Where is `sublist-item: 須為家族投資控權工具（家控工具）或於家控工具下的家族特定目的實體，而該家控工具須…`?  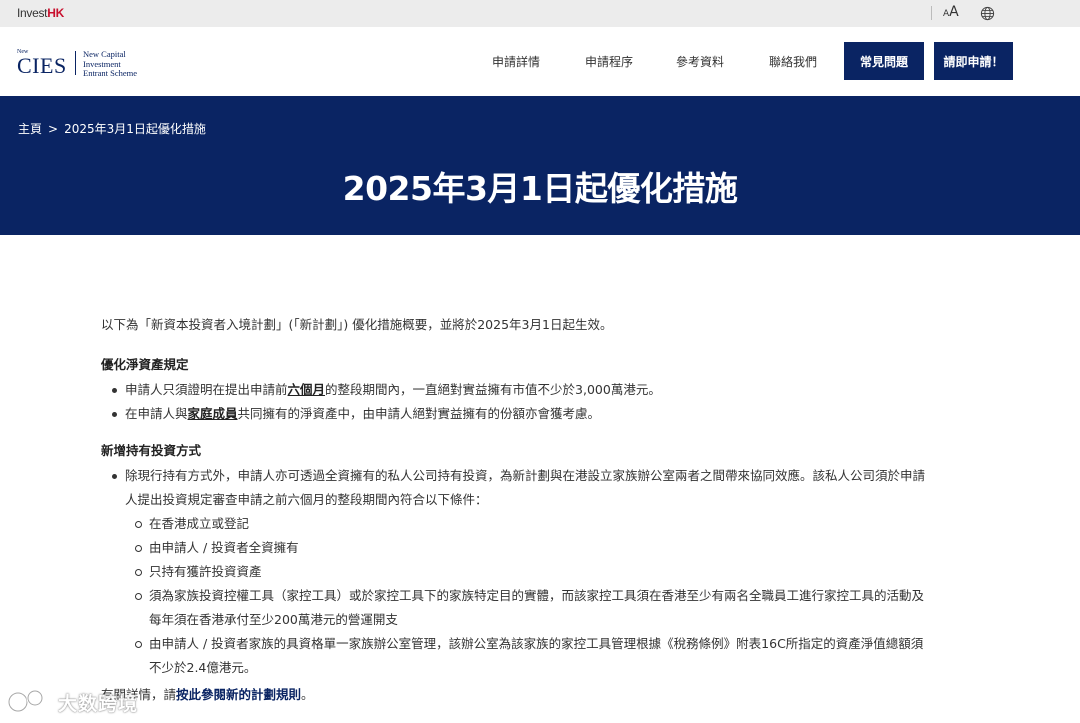 sublist-item: 須為家族投資控權工具（家控工具）或於家控工具下的家族特定目的實體，而該家控工具須… is located at coordinates (528, 608).